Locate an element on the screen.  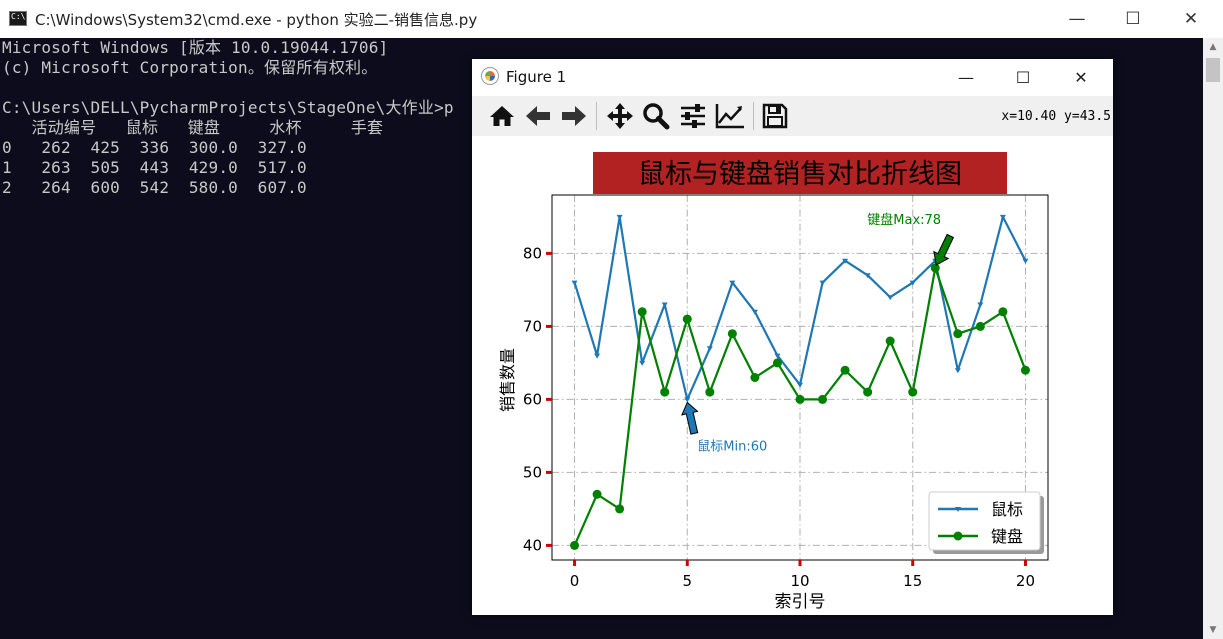
figure-minimize-button: — is located at coordinates (966, 77).